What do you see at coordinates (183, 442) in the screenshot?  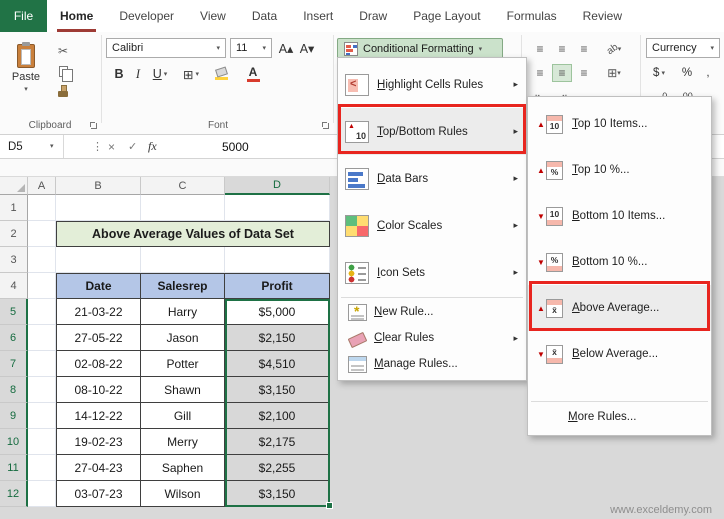 I see `table-cell: Merry` at bounding box center [183, 442].